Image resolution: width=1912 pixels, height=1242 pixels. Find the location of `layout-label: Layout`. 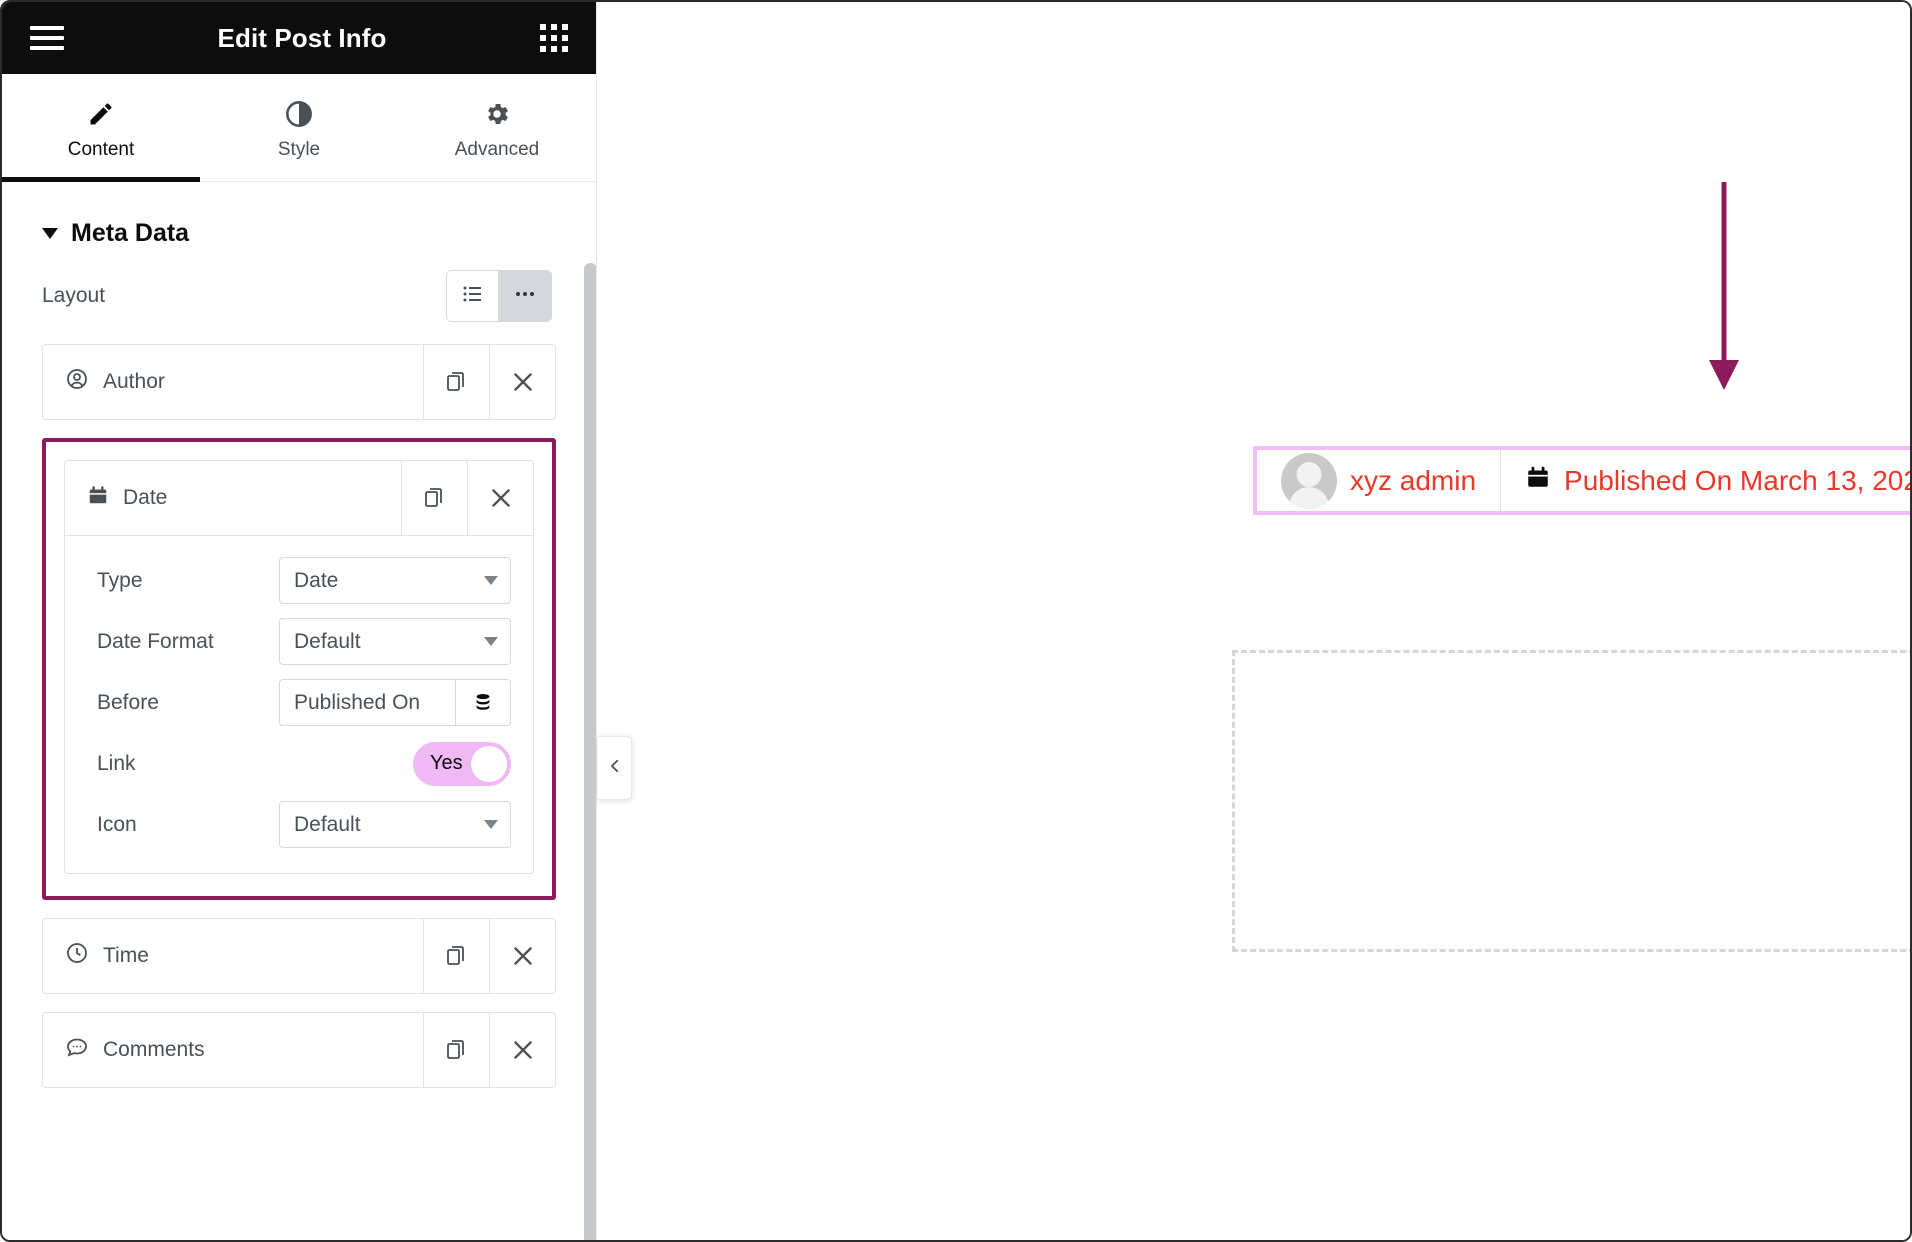

layout-label: Layout is located at coordinates (74, 295).